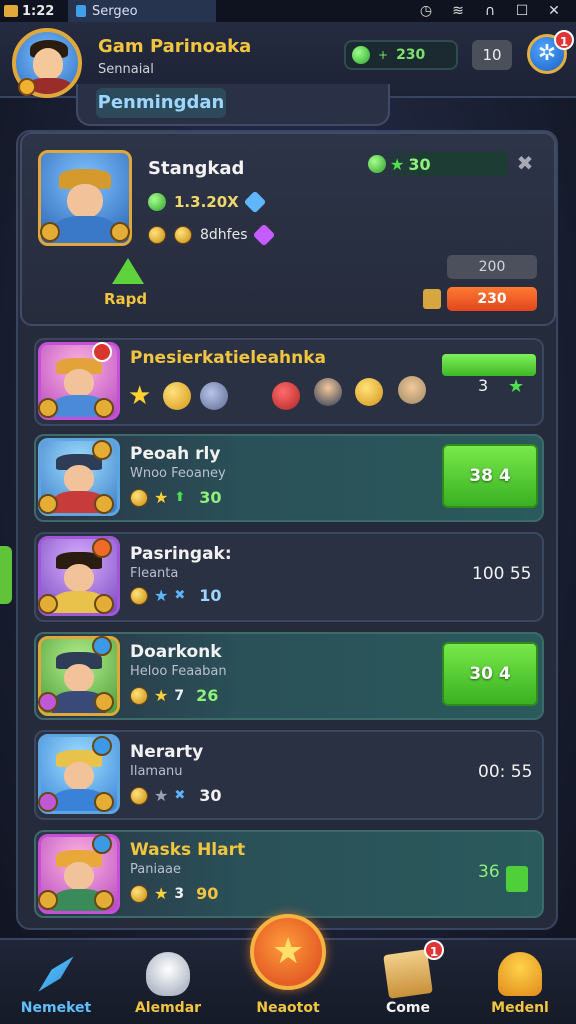 This screenshot has height=1024, width=576. I want to click on level-box: 10, so click(492, 55).